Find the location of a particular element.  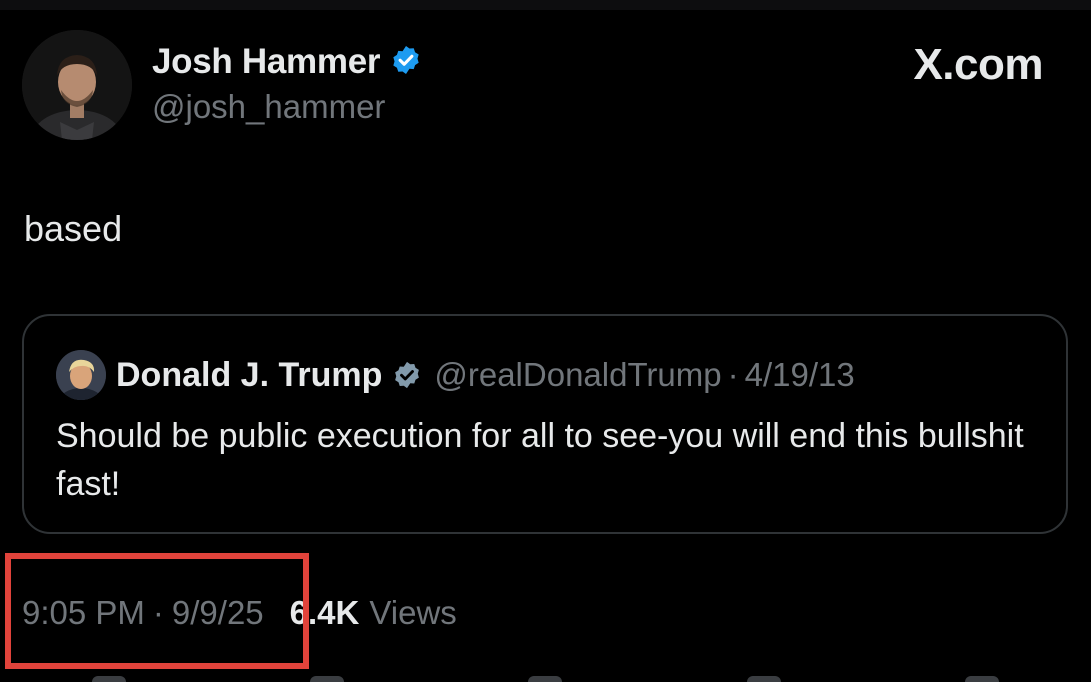

quoted-author-avatar-image is located at coordinates (81, 375).